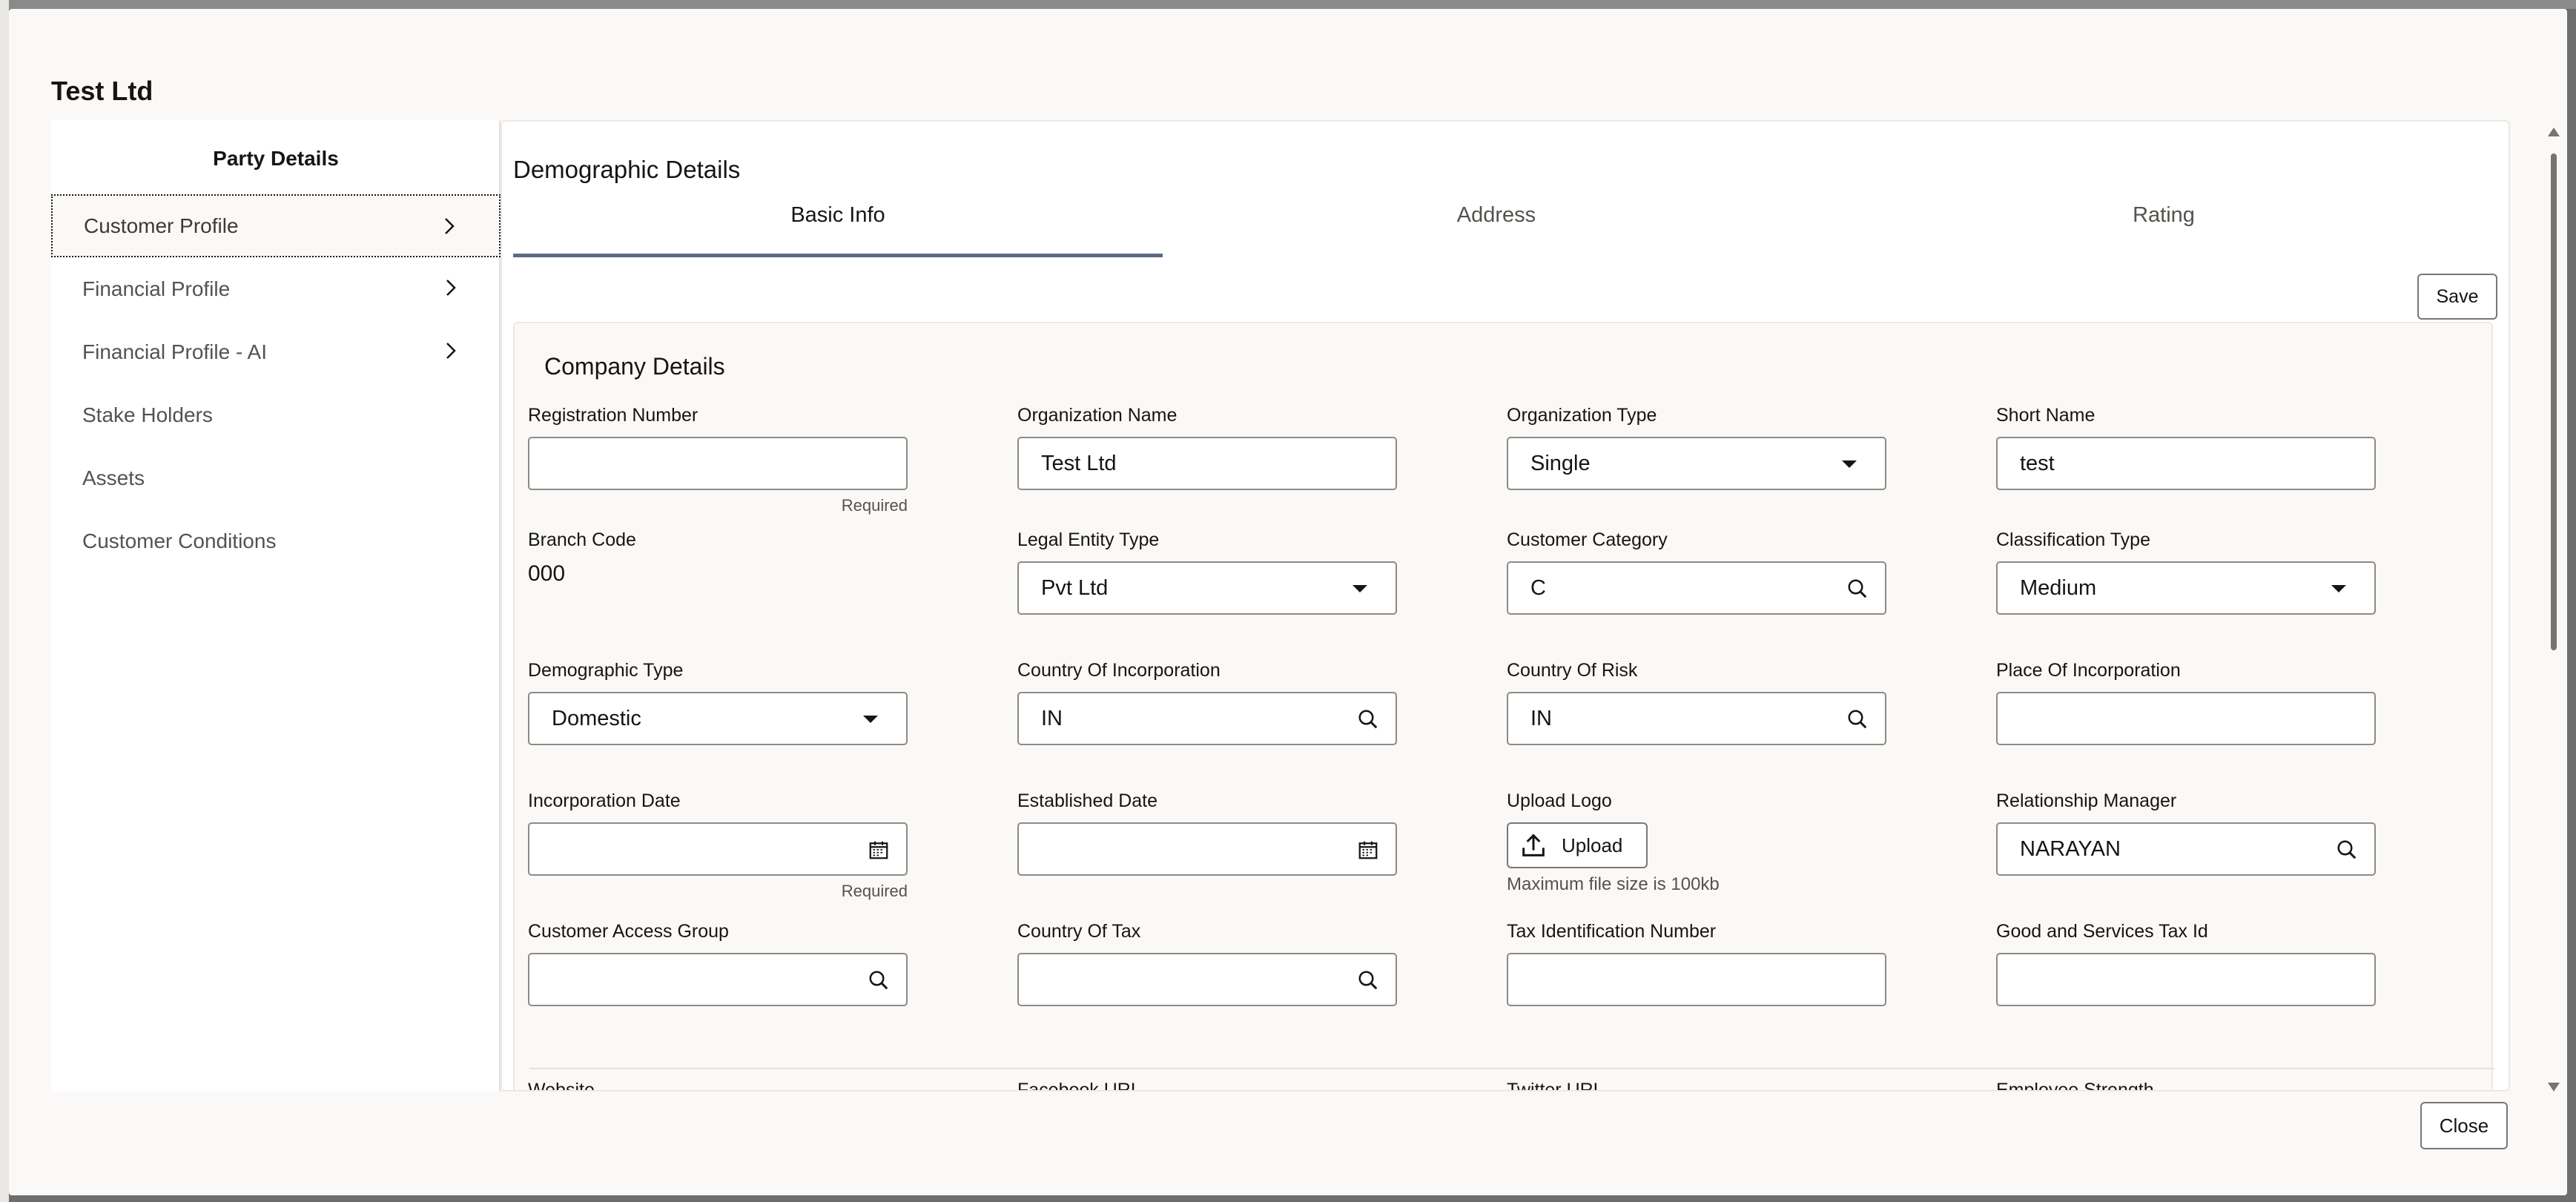  I want to click on country-of-incorporation-field: Country Of Incorporation IN, so click(1207, 702).